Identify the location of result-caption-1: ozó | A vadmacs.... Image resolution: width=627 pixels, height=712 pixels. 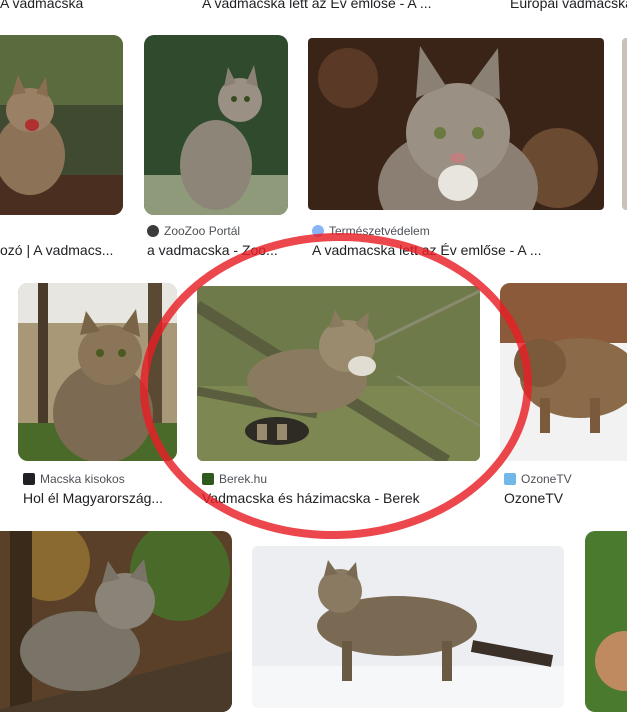
(61, 250).